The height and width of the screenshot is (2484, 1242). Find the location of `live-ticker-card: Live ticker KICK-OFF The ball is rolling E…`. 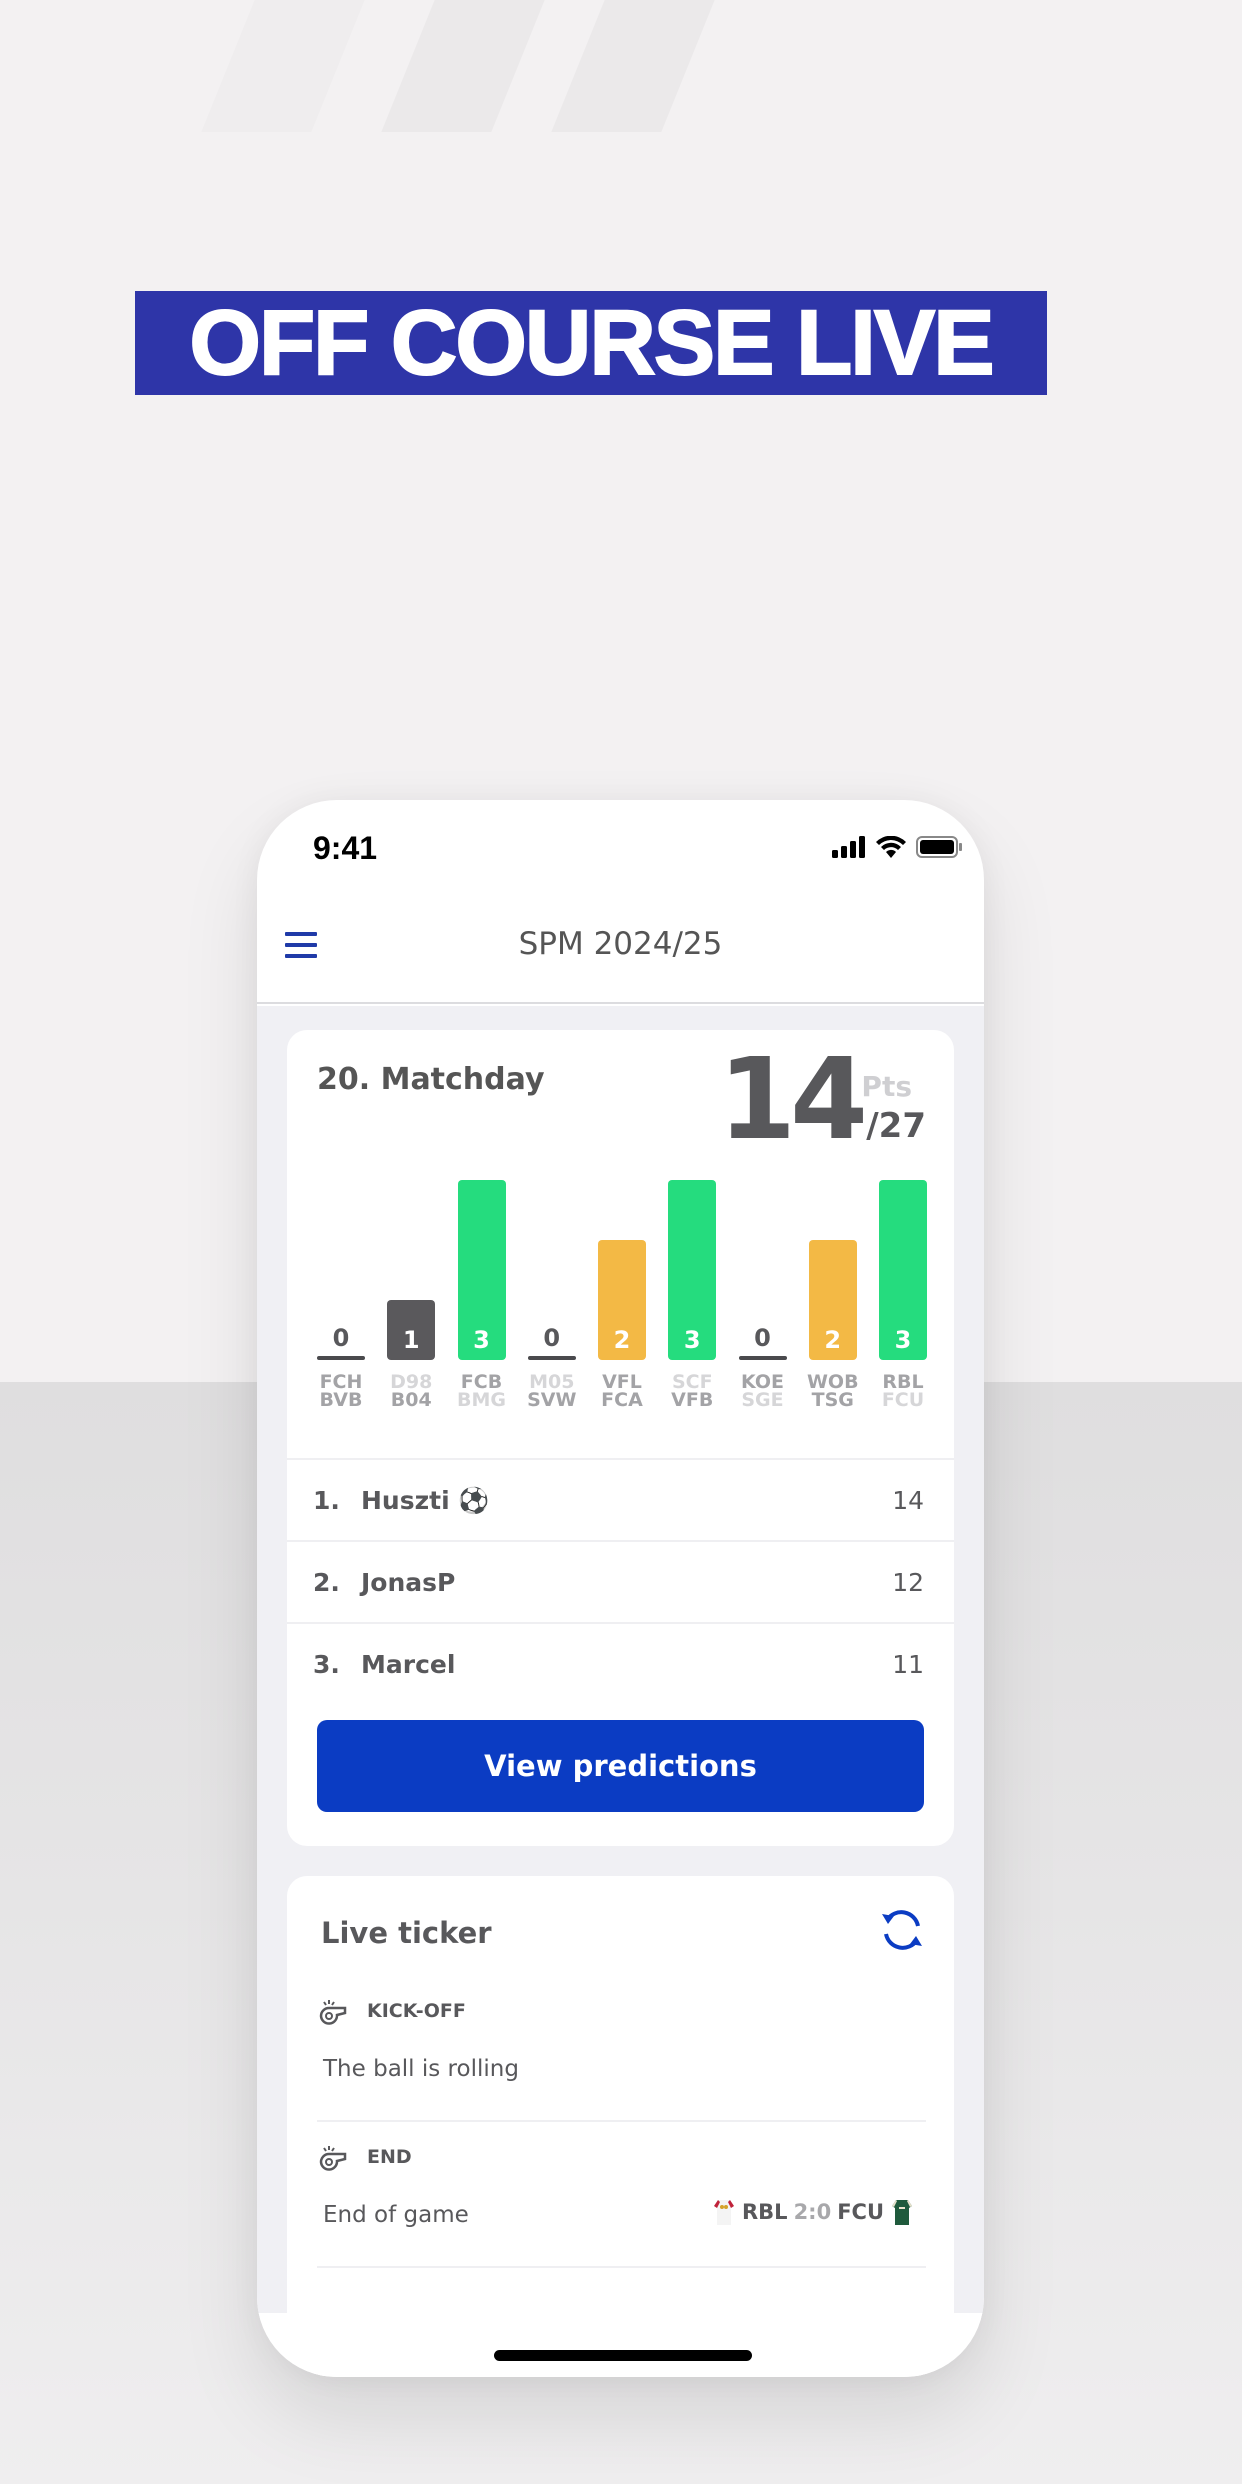

live-ticker-card: Live ticker KICK-OFF The ball is rolling E… is located at coordinates (620, 2126).